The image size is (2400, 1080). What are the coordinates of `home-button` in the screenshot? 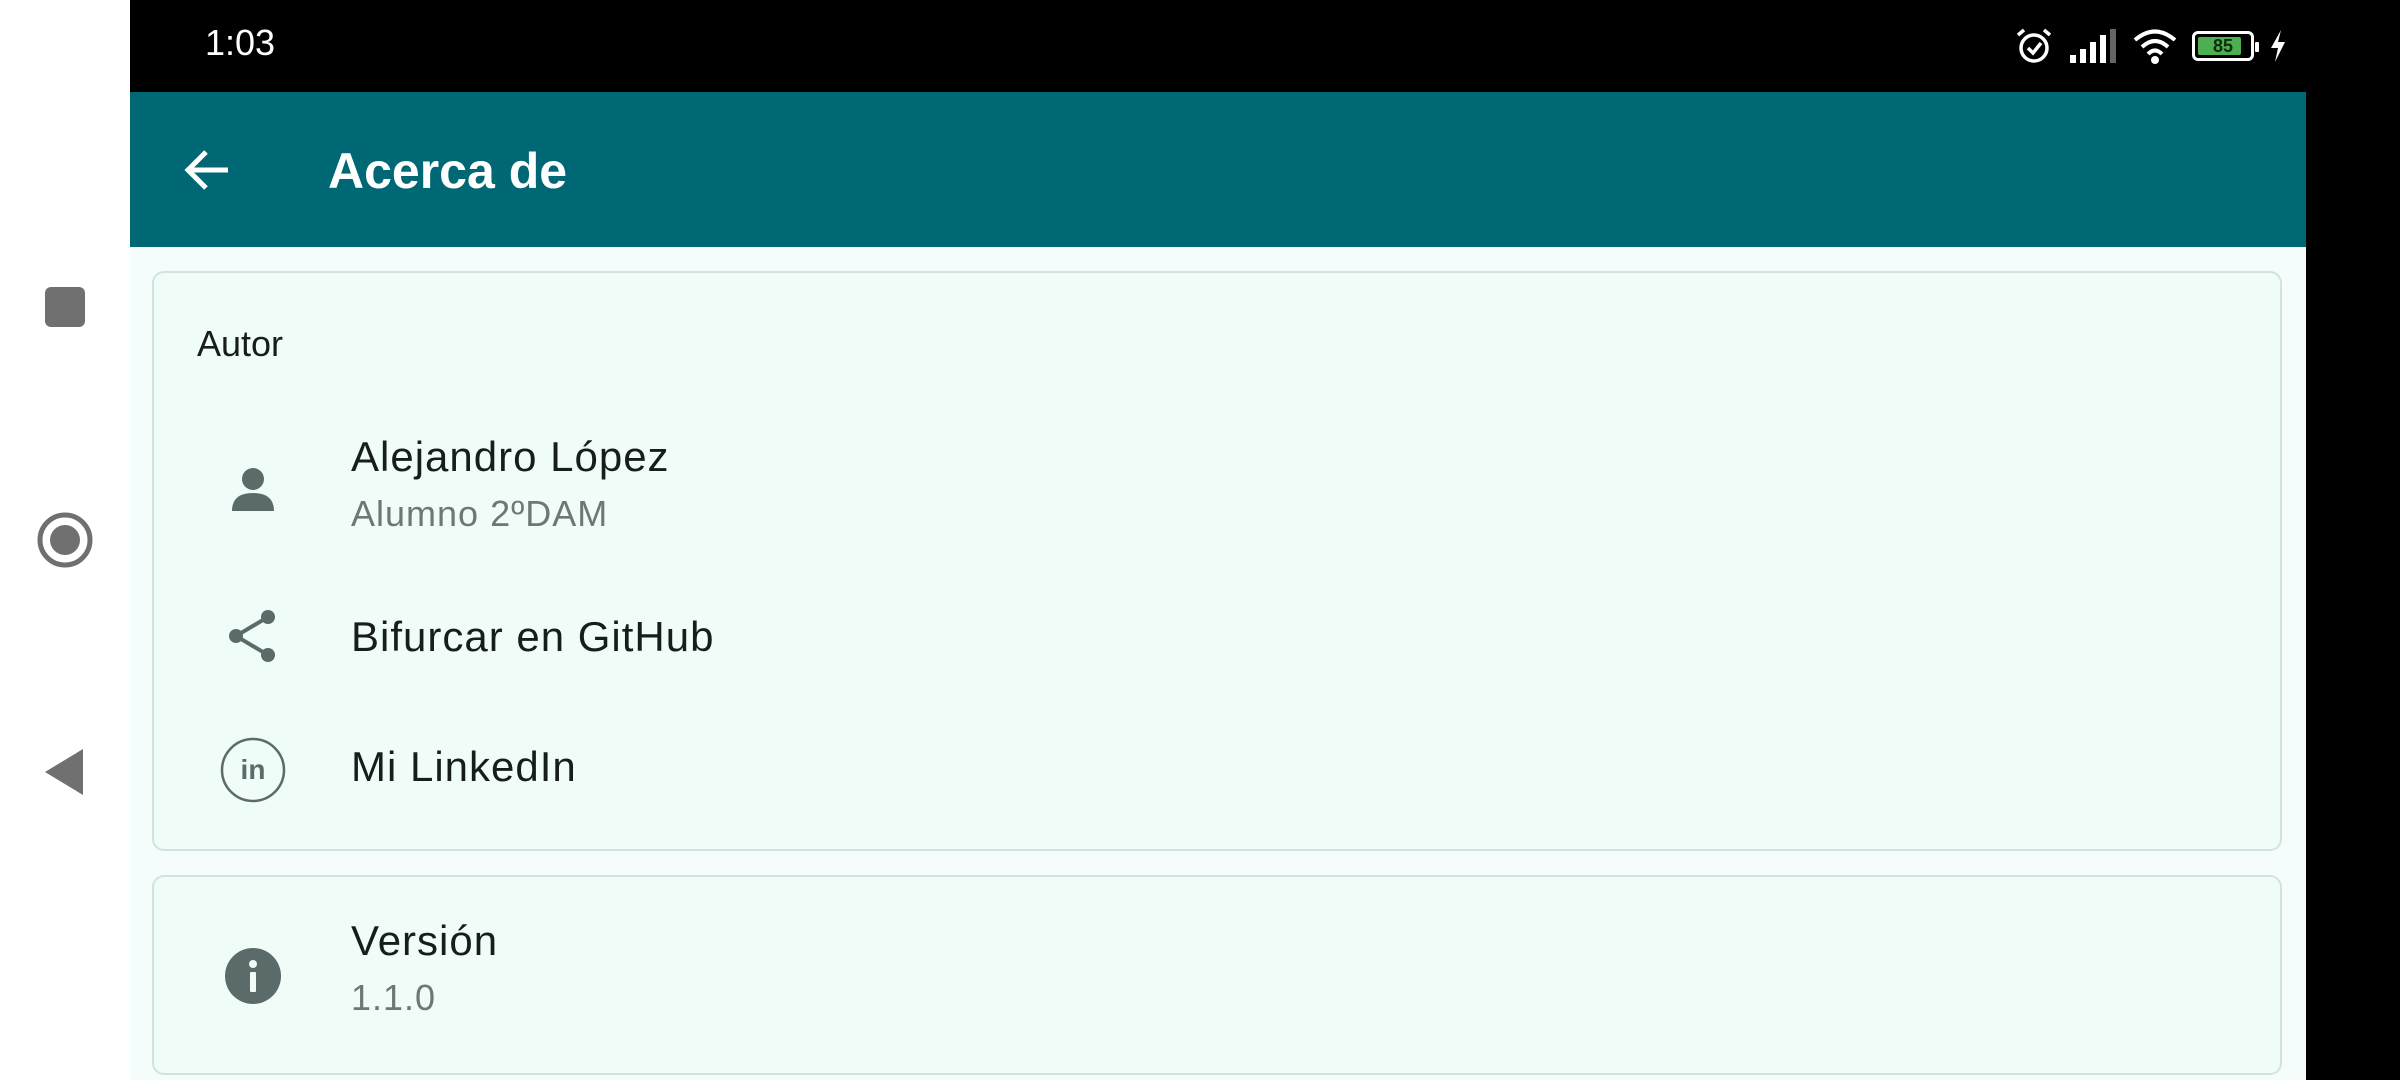 It's located at (65, 540).